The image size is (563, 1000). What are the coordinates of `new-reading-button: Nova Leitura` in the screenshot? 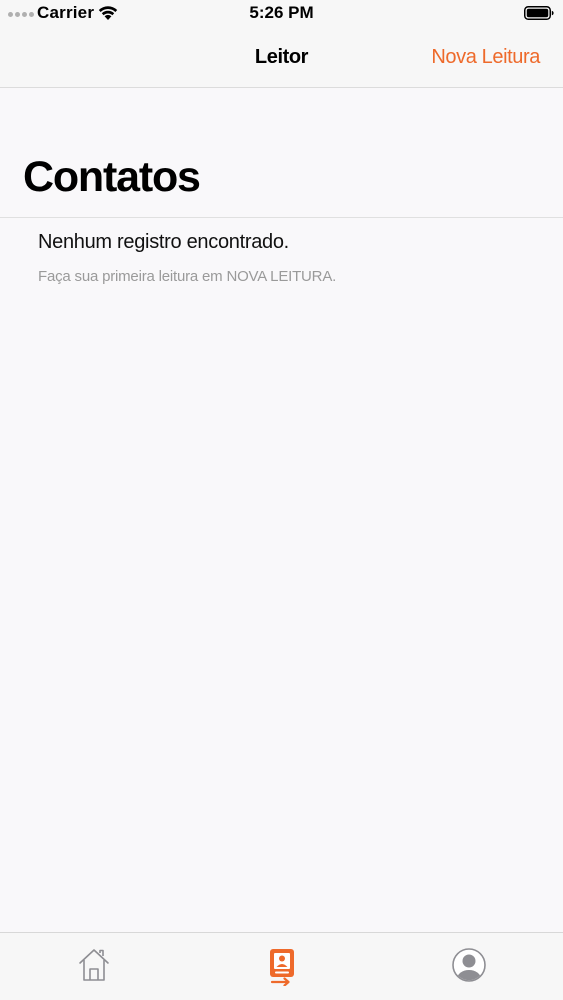 It's located at (485, 57).